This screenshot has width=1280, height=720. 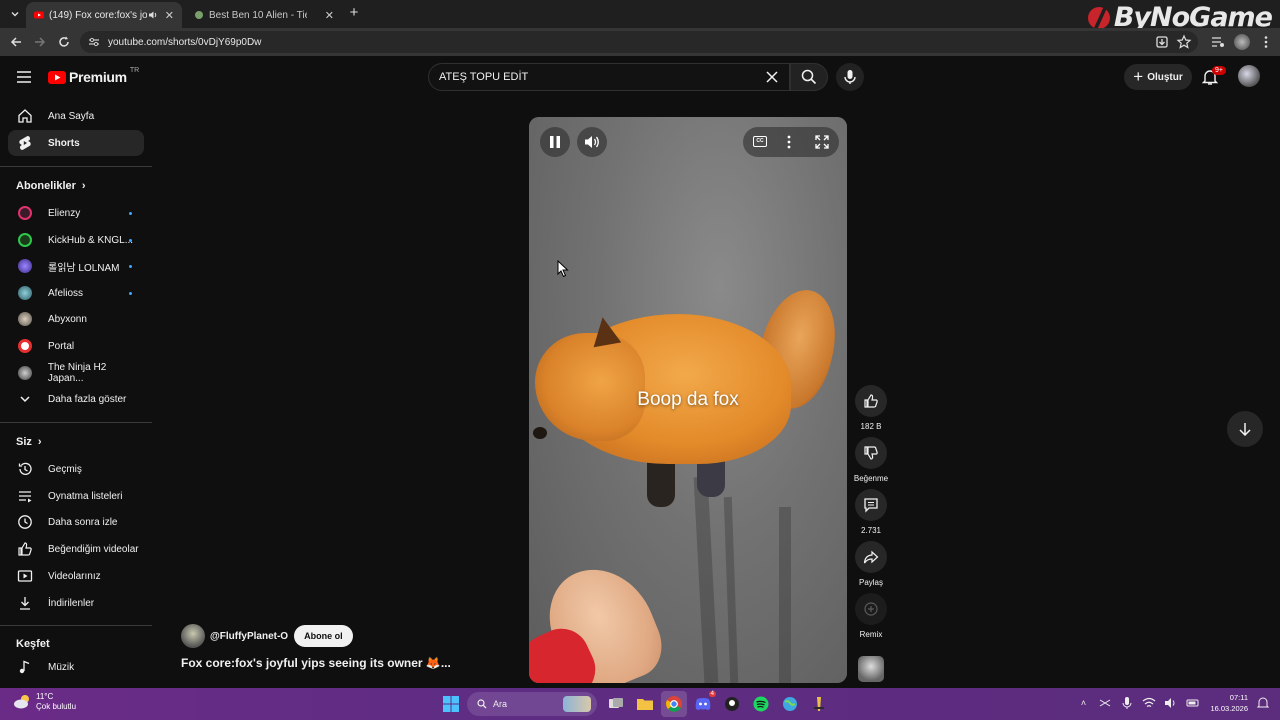 I want to click on remix-button: Remix, so click(x=871, y=616).